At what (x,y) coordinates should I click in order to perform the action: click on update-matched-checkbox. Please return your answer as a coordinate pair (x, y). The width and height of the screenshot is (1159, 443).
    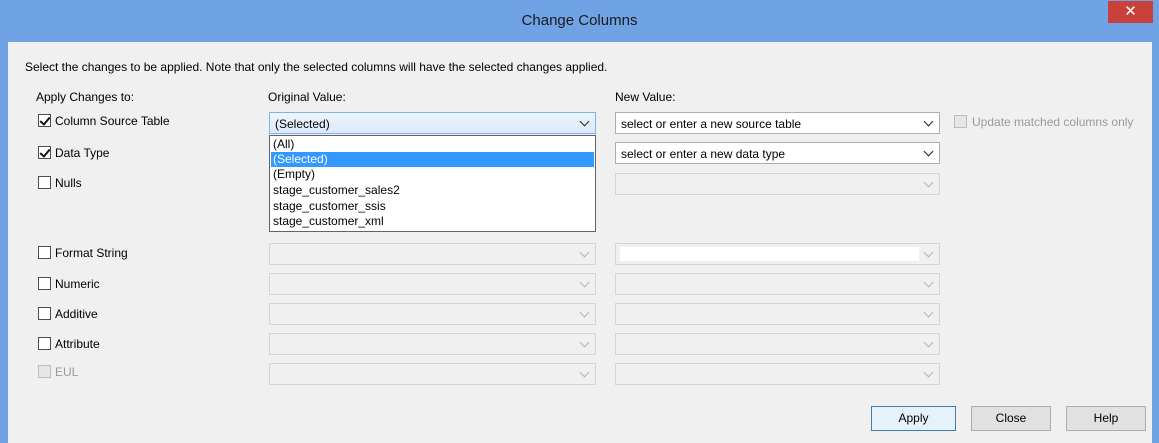
    Looking at the image, I should click on (960, 121).